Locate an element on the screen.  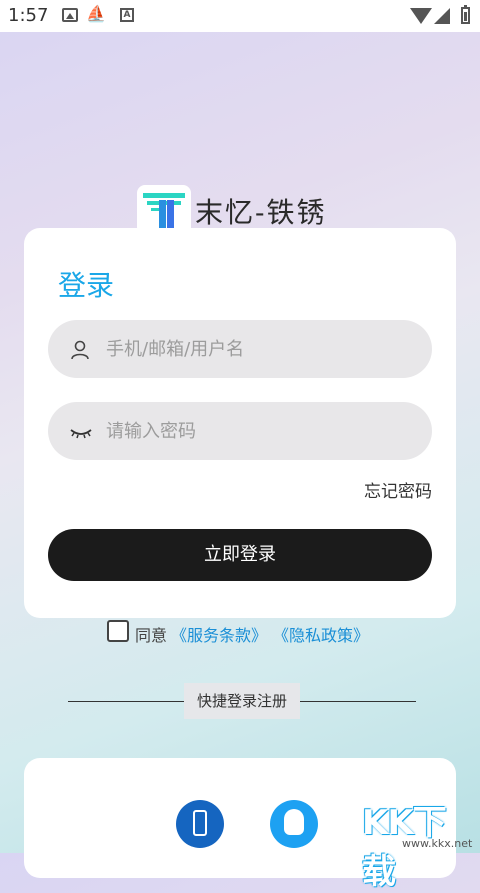
divider-right is located at coordinates (358, 701).